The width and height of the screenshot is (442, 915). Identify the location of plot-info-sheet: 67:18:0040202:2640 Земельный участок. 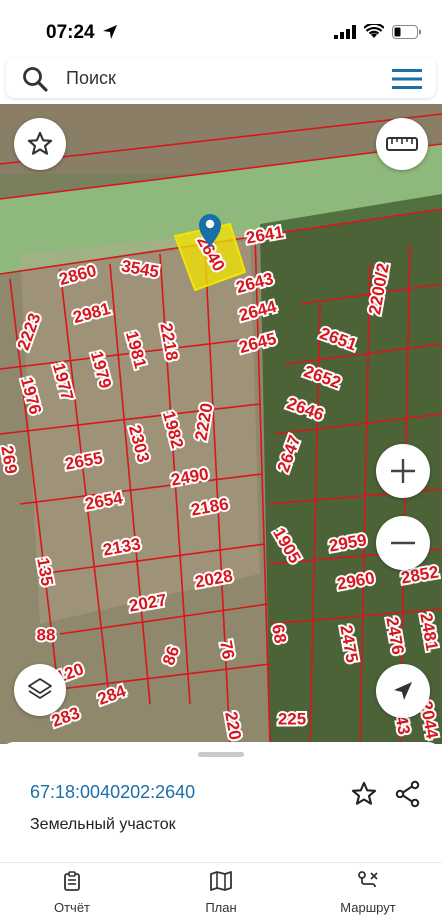
(221, 802).